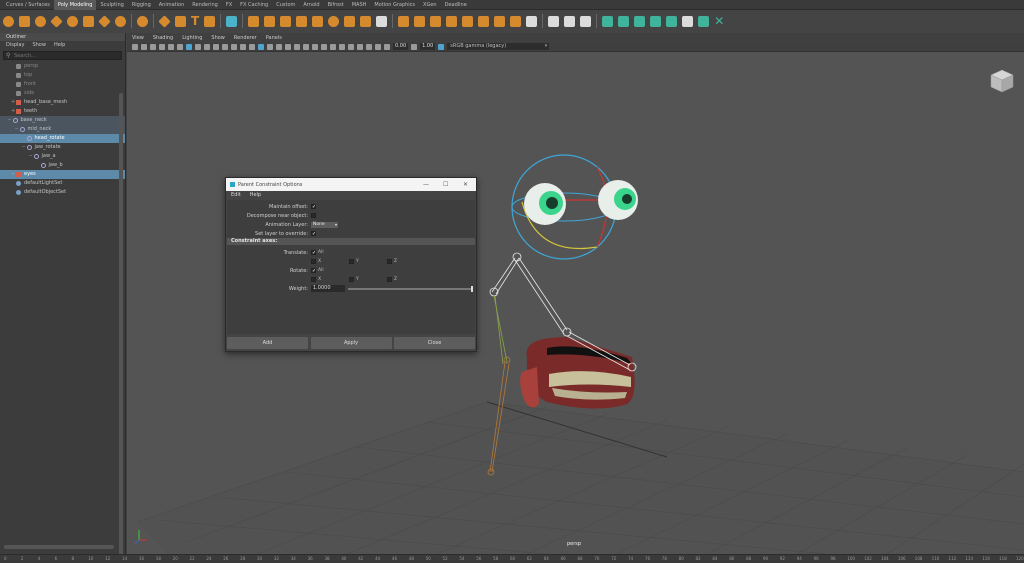  What do you see at coordinates (468, 21) in the screenshot?
I see `fill-hole-icon` at bounding box center [468, 21].